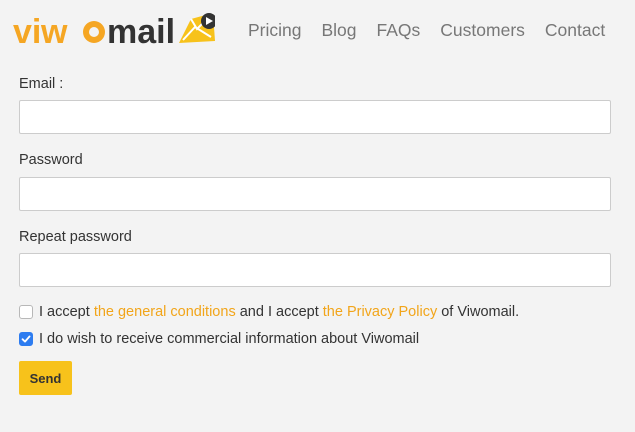  What do you see at coordinates (26, 312) in the screenshot?
I see `terms-checkbox` at bounding box center [26, 312].